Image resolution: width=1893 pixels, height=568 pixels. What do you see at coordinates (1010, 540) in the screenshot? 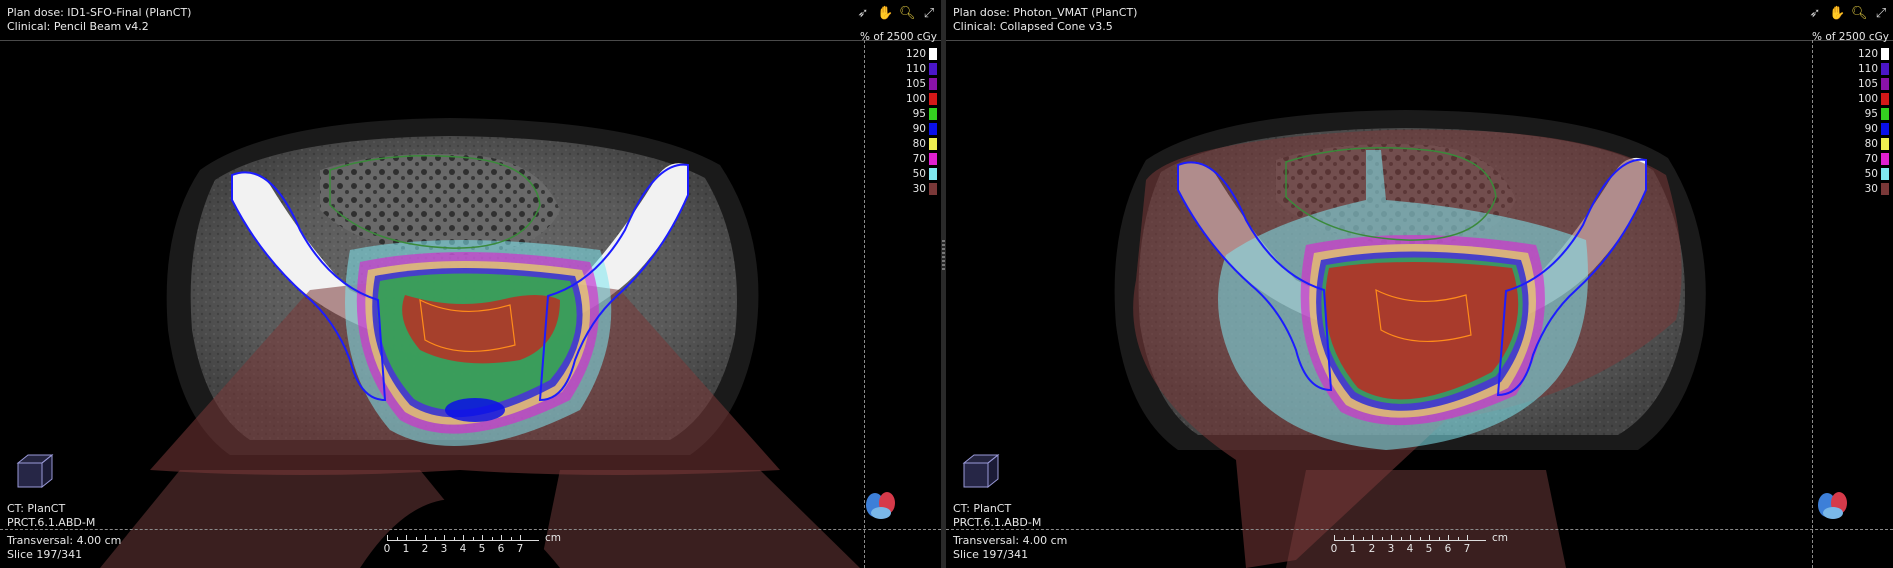
I see `orientation-label: Transversal: 4.00 cm` at bounding box center [1010, 540].